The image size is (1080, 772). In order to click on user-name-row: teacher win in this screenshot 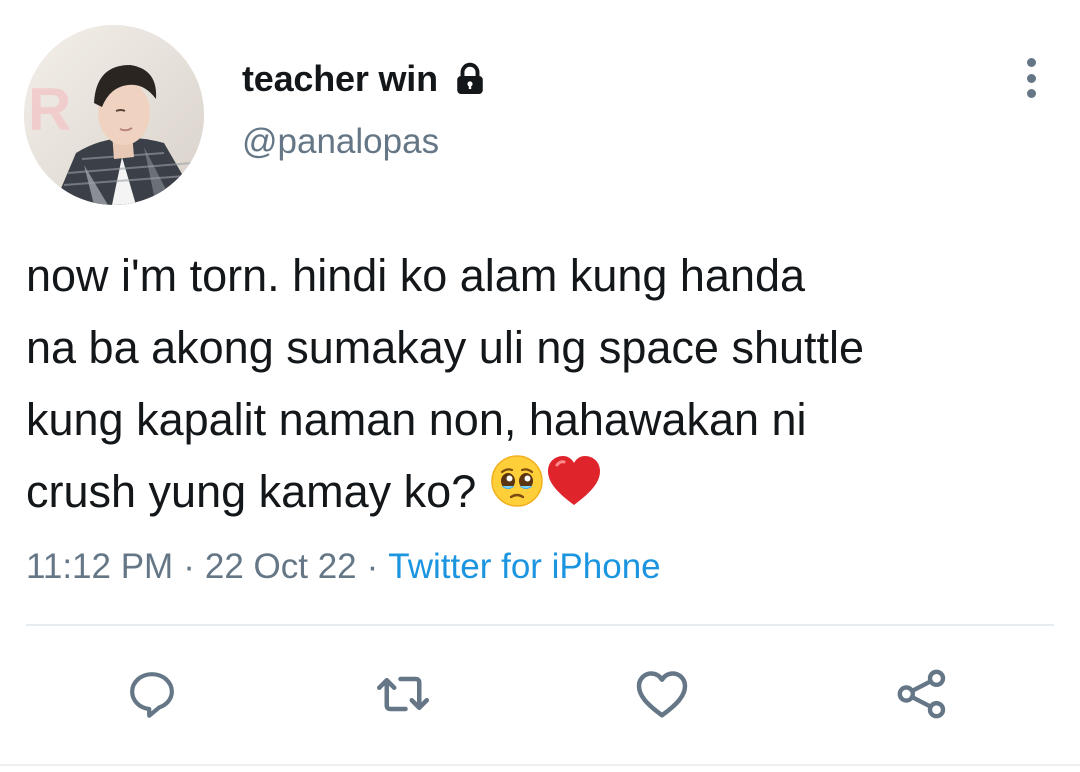, I will do `click(365, 79)`.